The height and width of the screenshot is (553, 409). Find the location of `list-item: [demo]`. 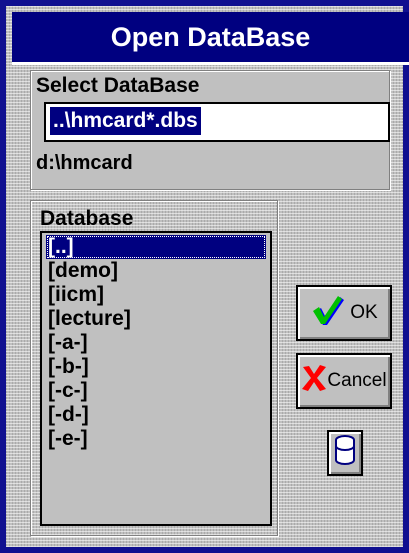

list-item: [demo] is located at coordinates (156, 271).